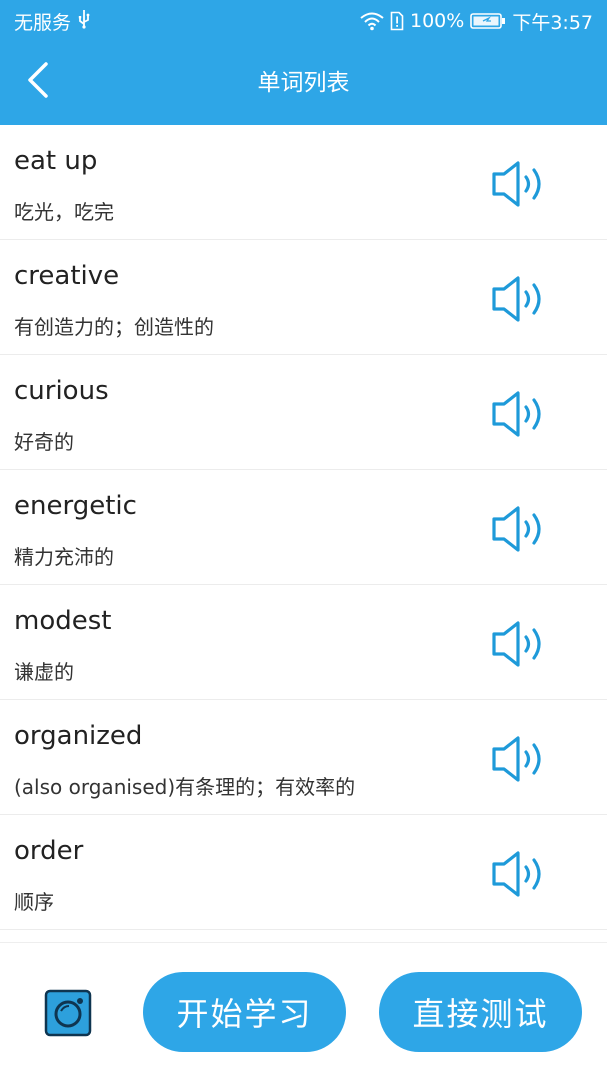 Image resolution: width=607 pixels, height=1081 pixels. Describe the element at coordinates (480, 1012) in the screenshot. I see `direct-test-button: 直接测试` at that location.